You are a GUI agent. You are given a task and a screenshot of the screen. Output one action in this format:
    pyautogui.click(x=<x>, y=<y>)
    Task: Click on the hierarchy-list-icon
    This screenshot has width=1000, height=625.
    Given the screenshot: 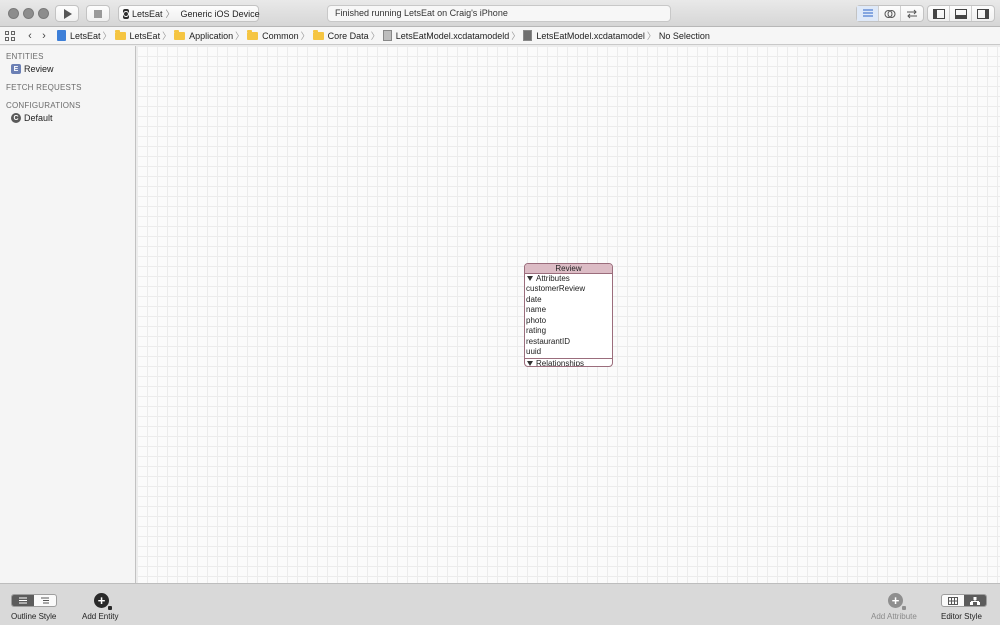 What is the action you would take?
    pyautogui.click(x=45, y=600)
    